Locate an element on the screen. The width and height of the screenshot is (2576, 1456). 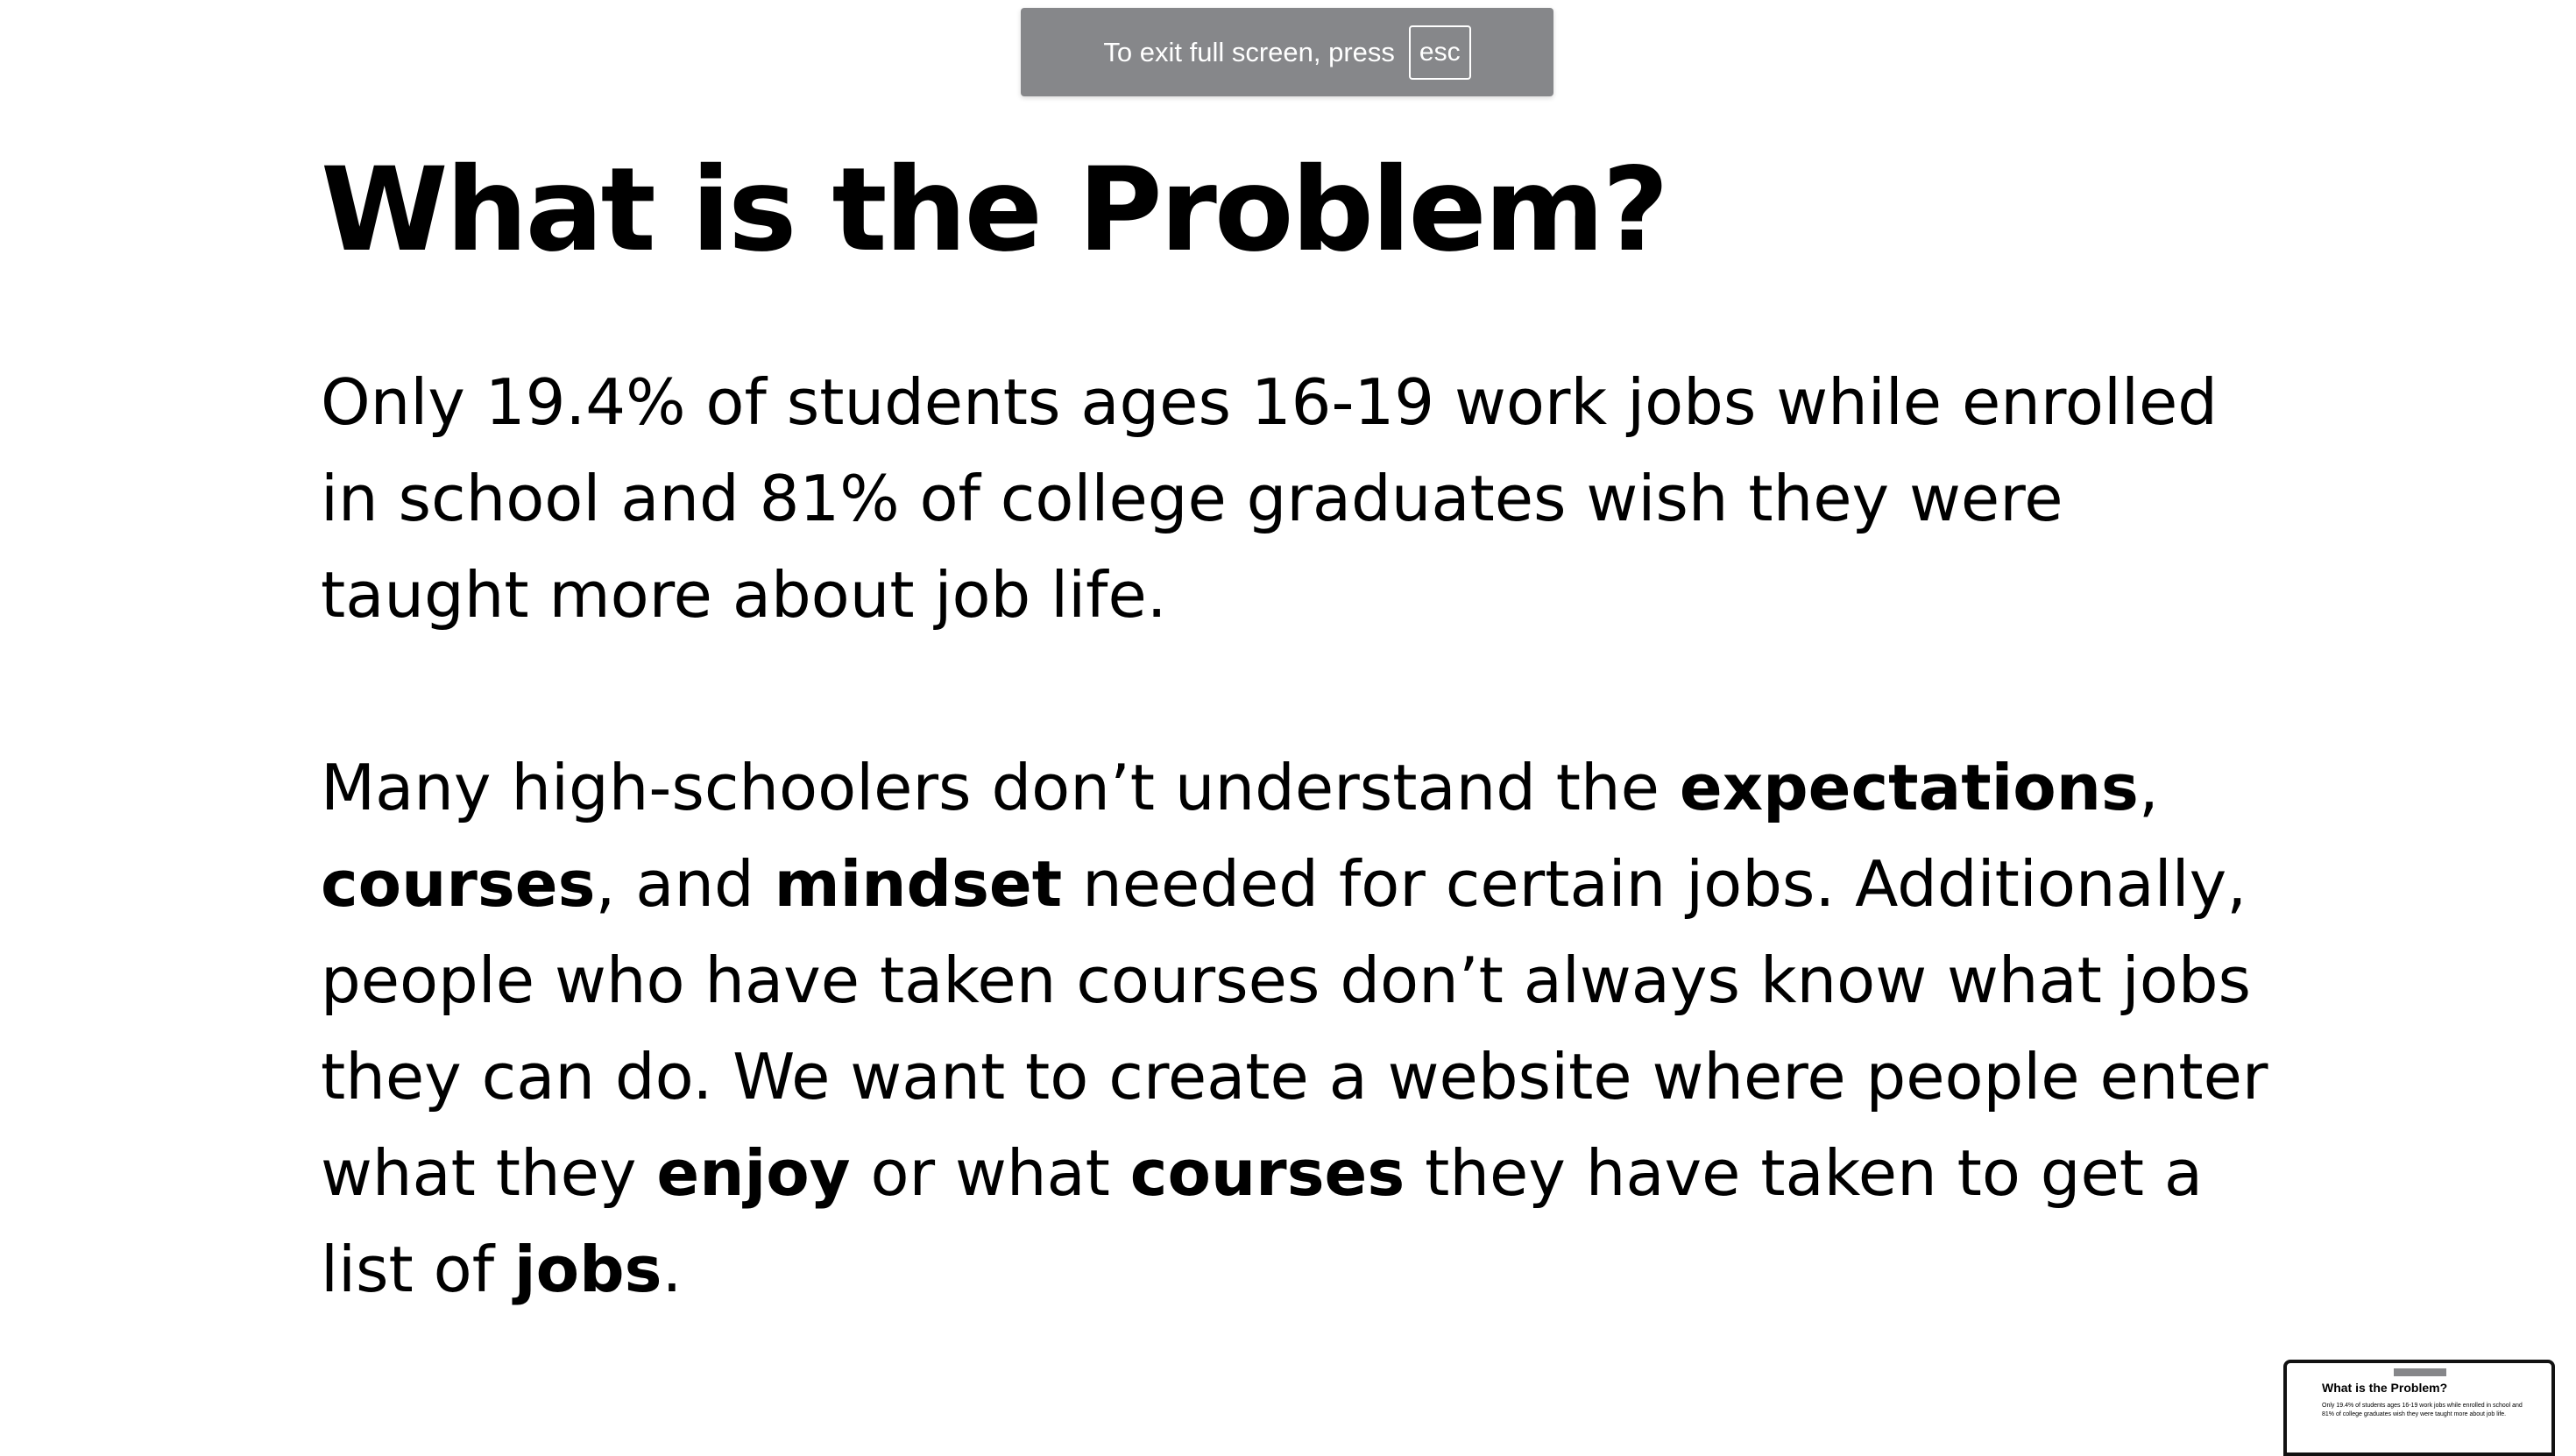
paragraph-text: , and is located at coordinates (685, 884).